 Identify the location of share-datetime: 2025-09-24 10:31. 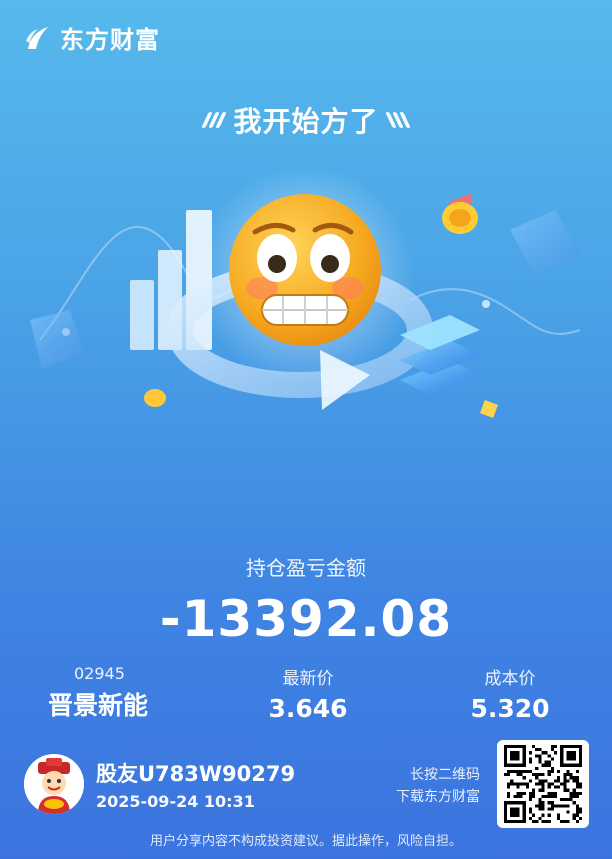
(175, 801).